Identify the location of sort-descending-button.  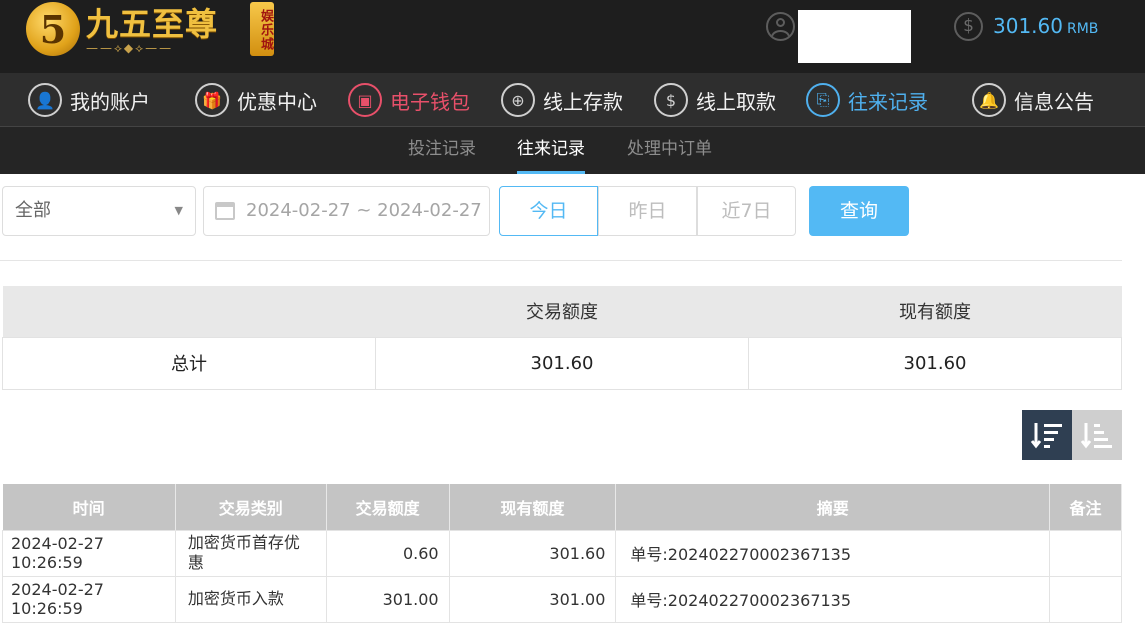
(1047, 435).